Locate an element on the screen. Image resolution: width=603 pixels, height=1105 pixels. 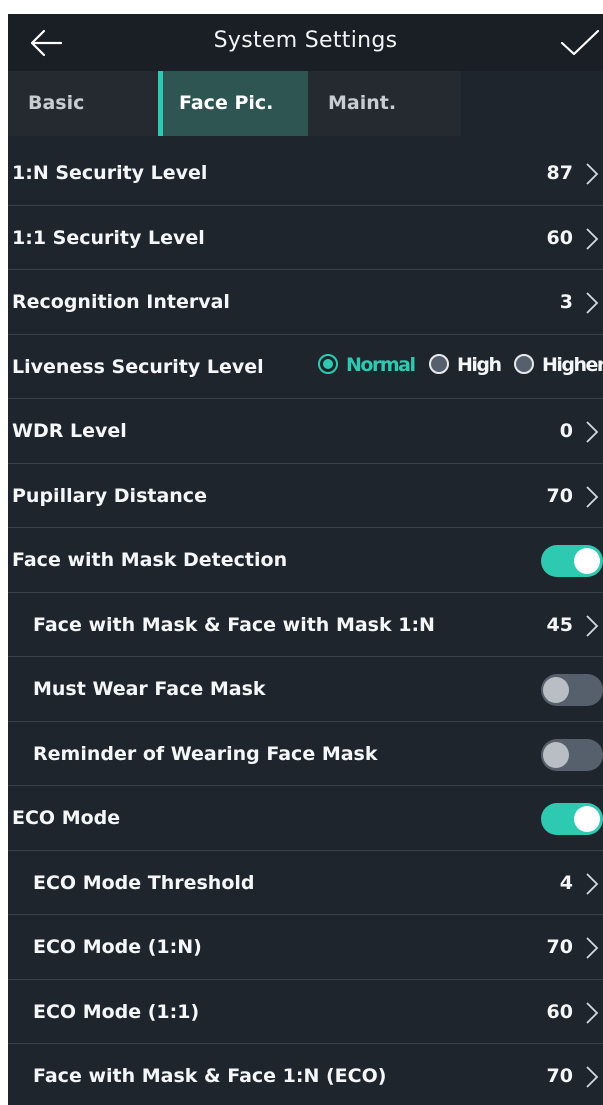
row-label: ECO Mode (1:N) is located at coordinates (117, 947).